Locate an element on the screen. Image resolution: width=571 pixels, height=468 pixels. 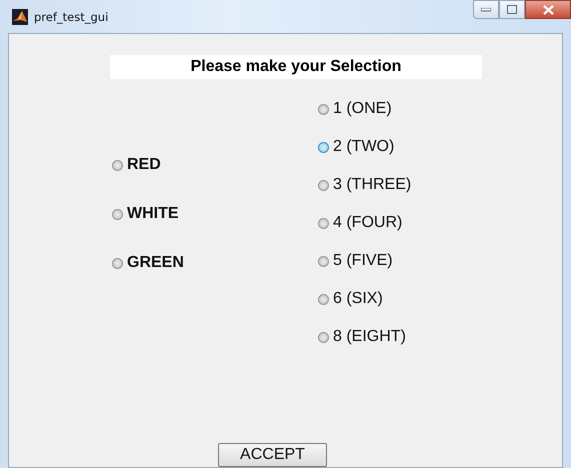
radio-option: WHITE is located at coordinates (215, 214).